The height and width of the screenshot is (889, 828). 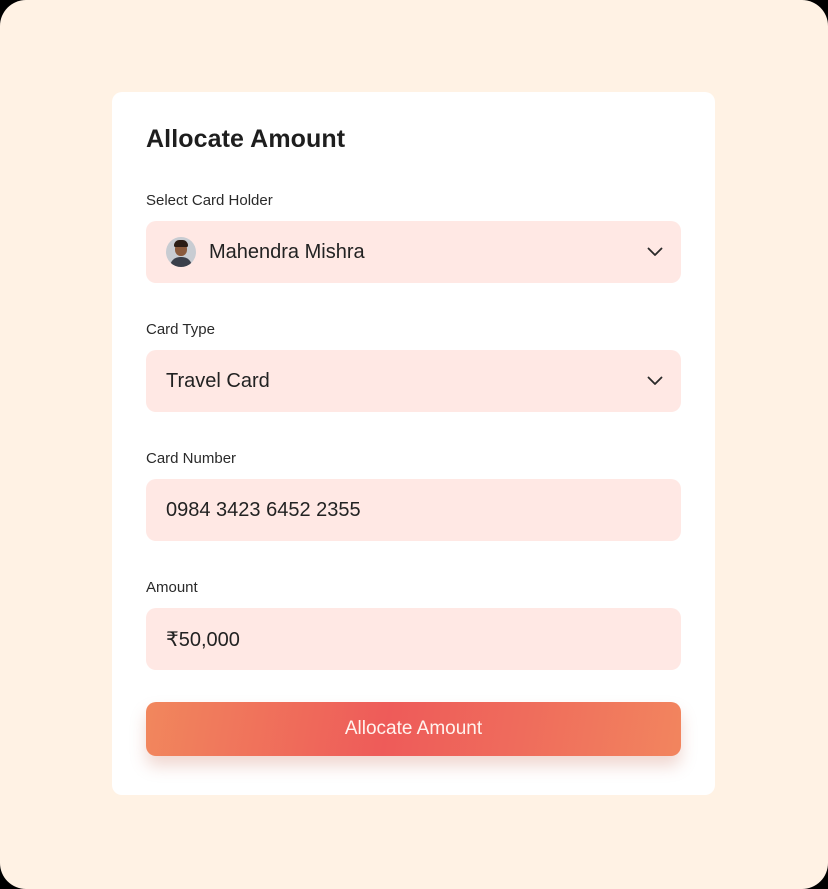 What do you see at coordinates (218, 380) in the screenshot?
I see `card-type-value: Travel Card` at bounding box center [218, 380].